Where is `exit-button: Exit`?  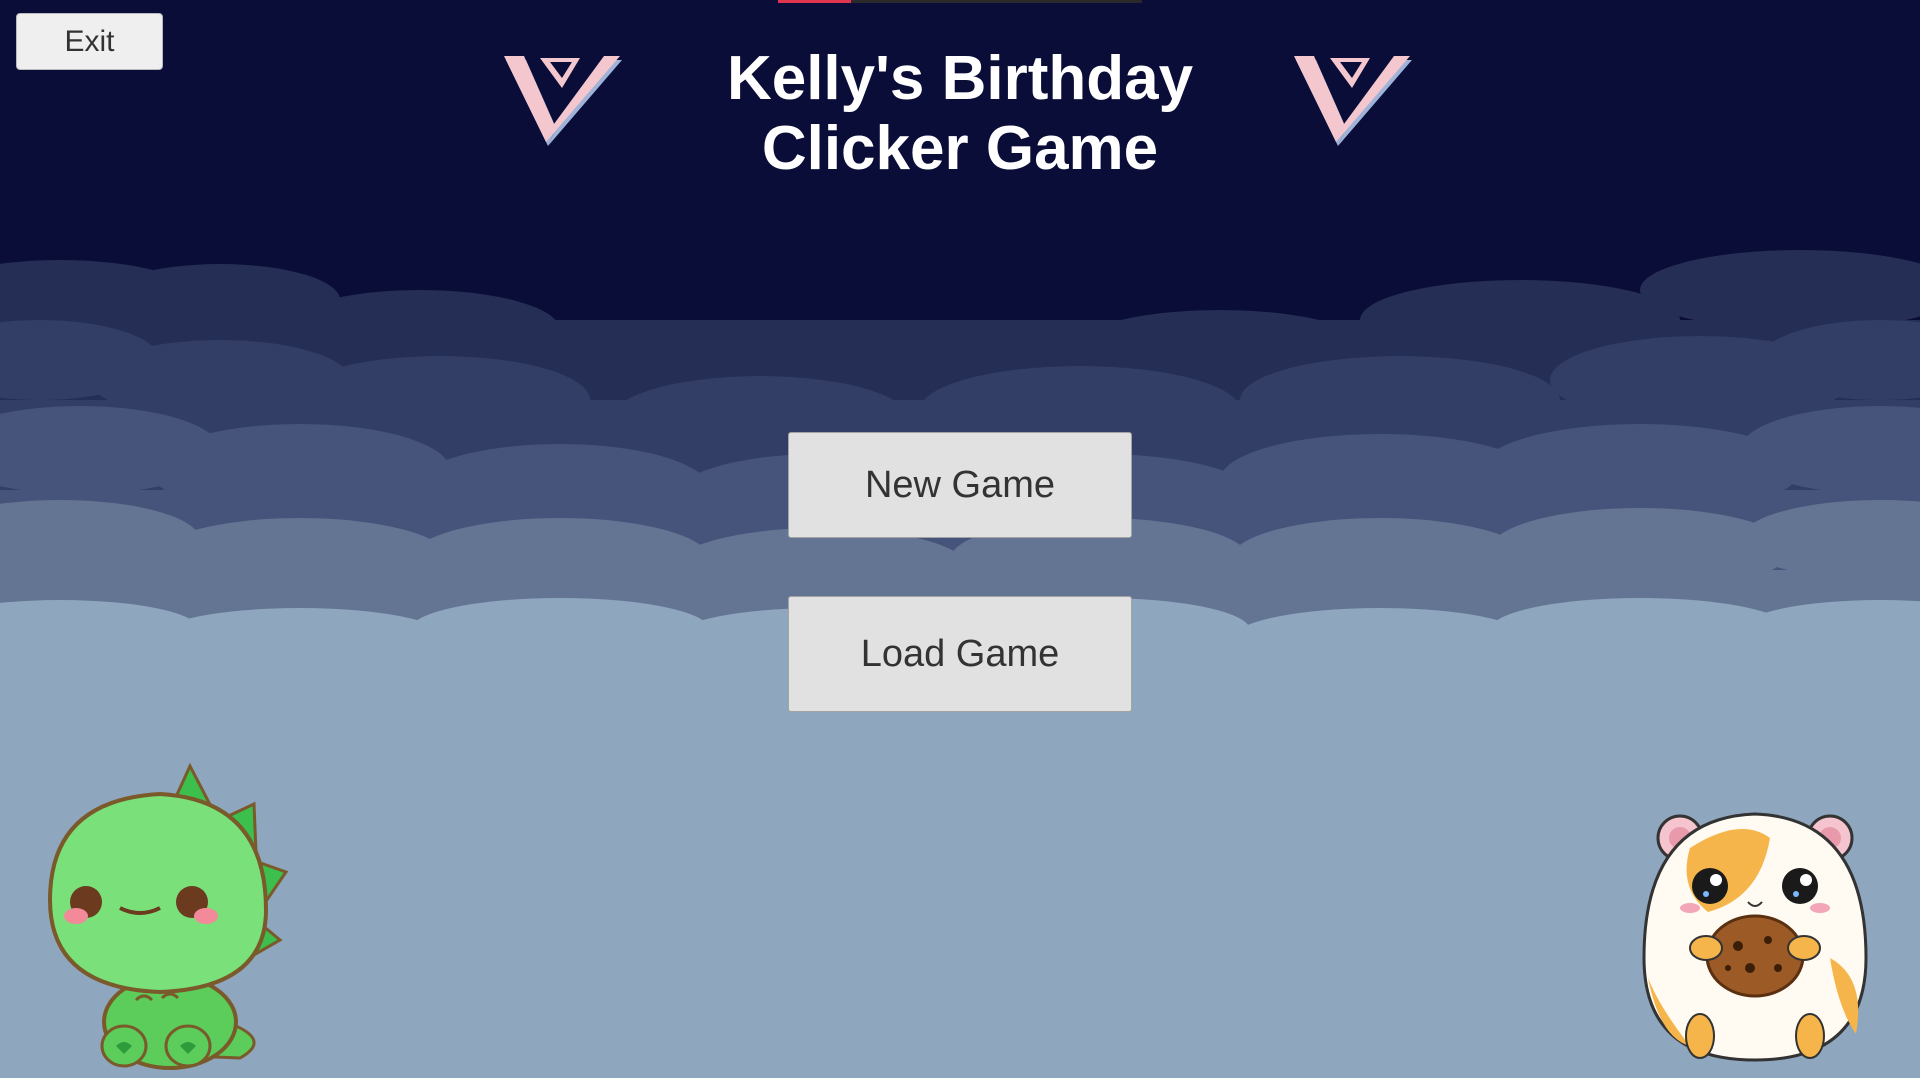
exit-button: Exit is located at coordinates (89, 41).